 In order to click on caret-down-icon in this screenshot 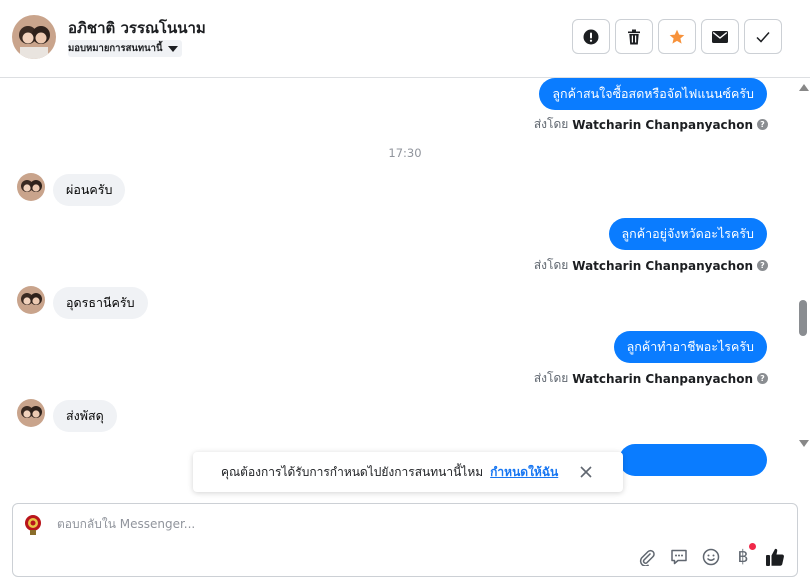, I will do `click(172, 48)`.